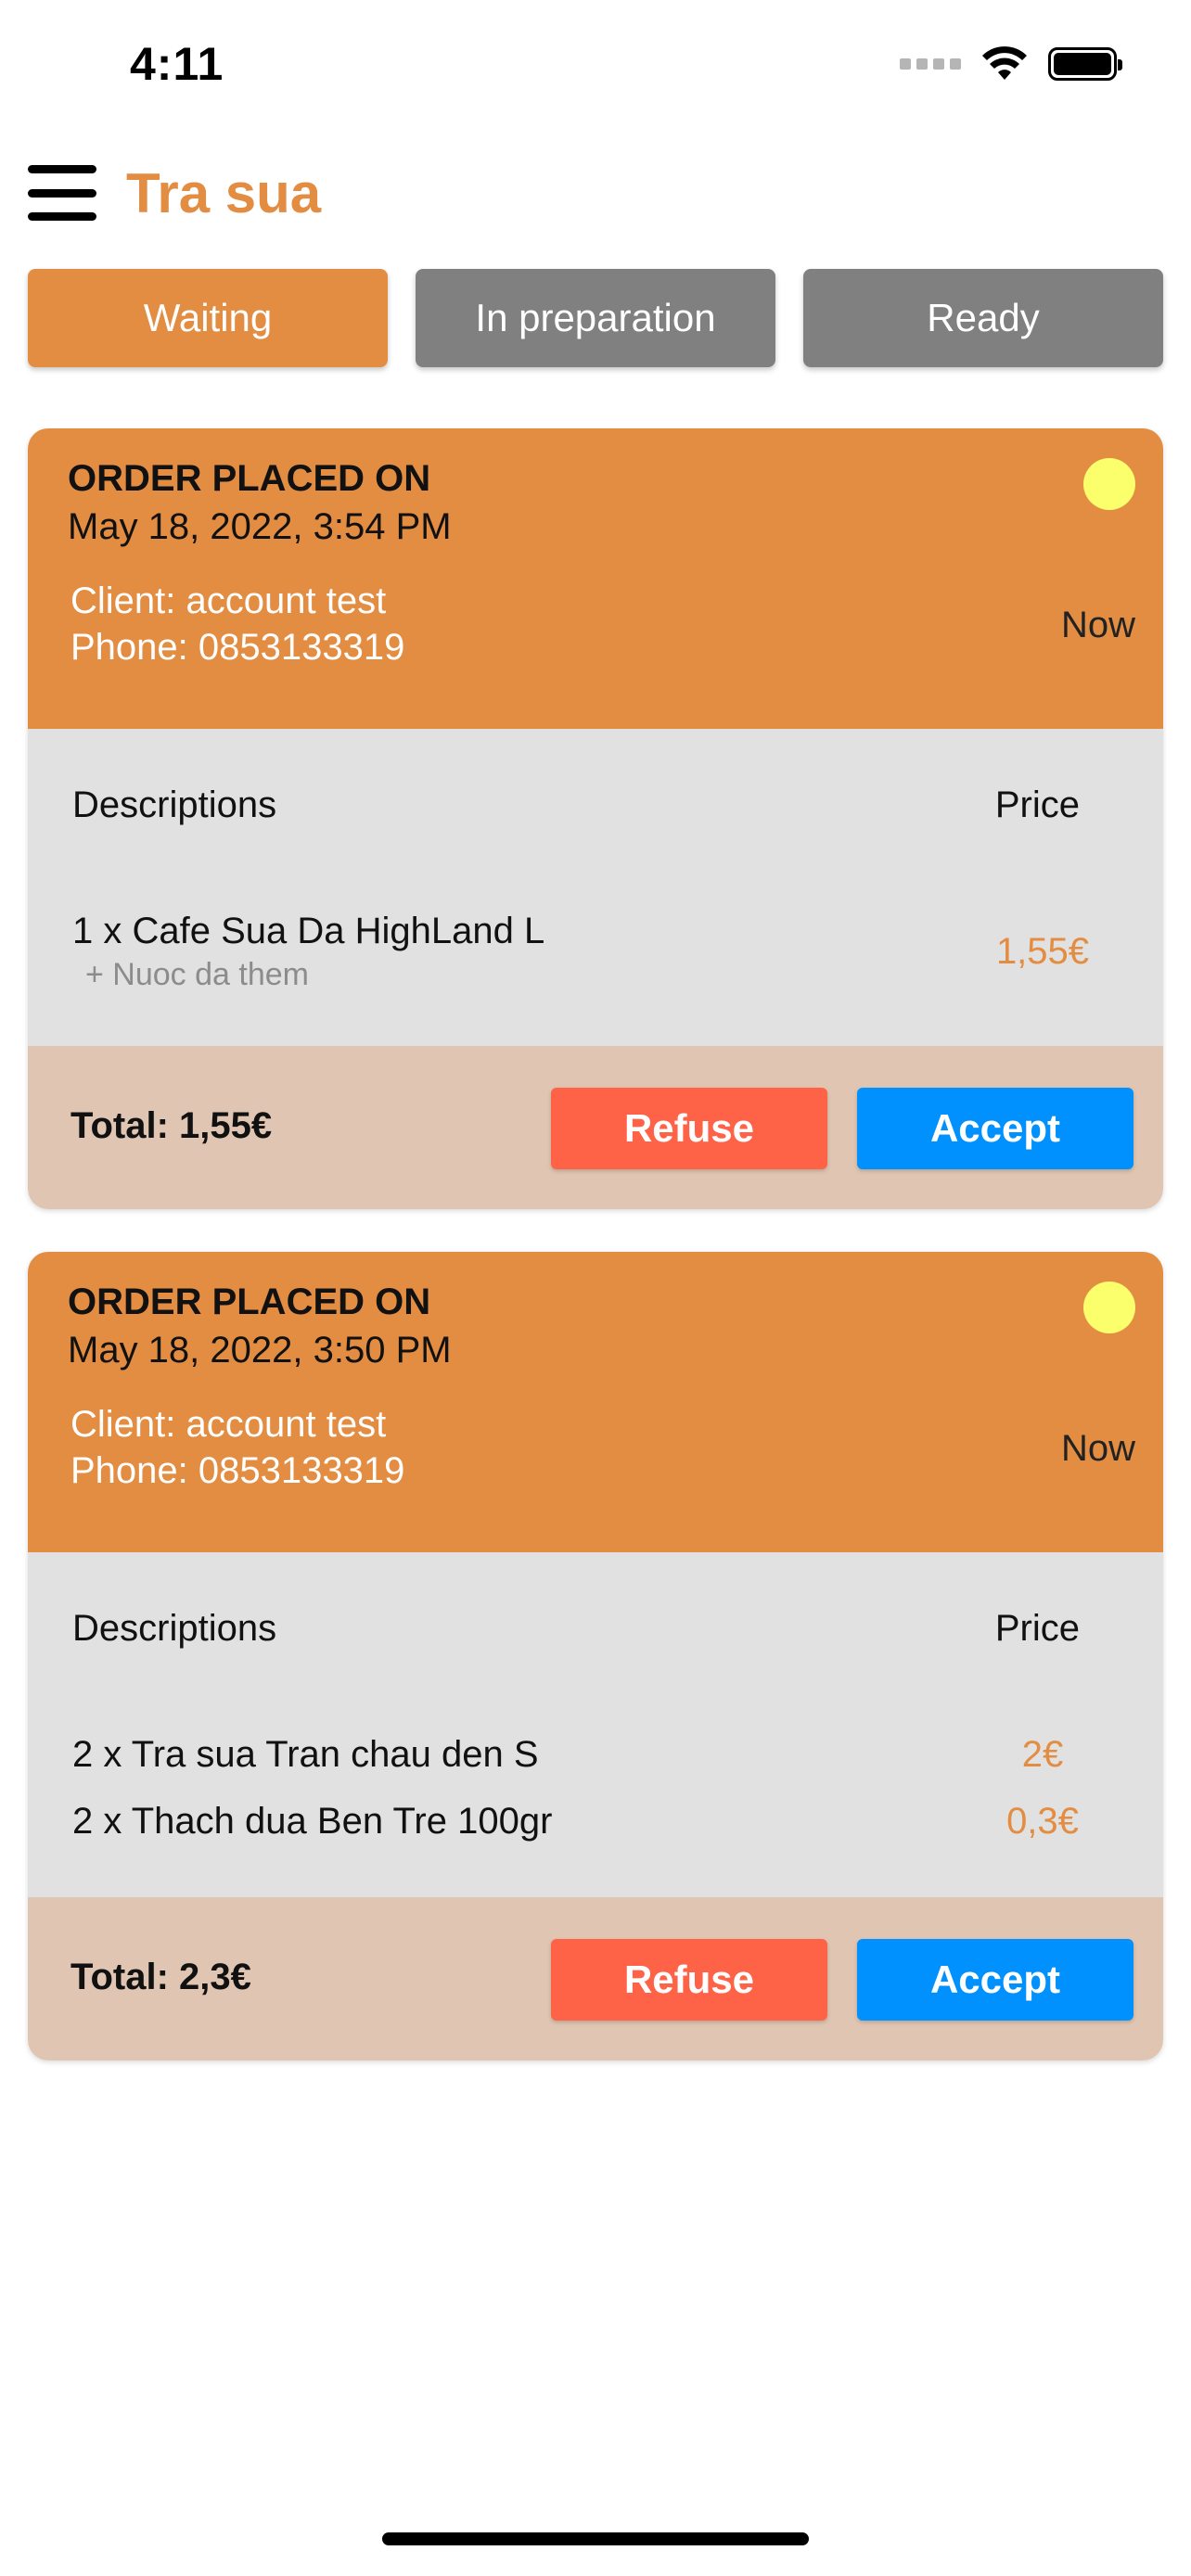 The image size is (1191, 2576). Describe the element at coordinates (160, 1977) in the screenshot. I see `order-total: Total: 2,3€` at that location.